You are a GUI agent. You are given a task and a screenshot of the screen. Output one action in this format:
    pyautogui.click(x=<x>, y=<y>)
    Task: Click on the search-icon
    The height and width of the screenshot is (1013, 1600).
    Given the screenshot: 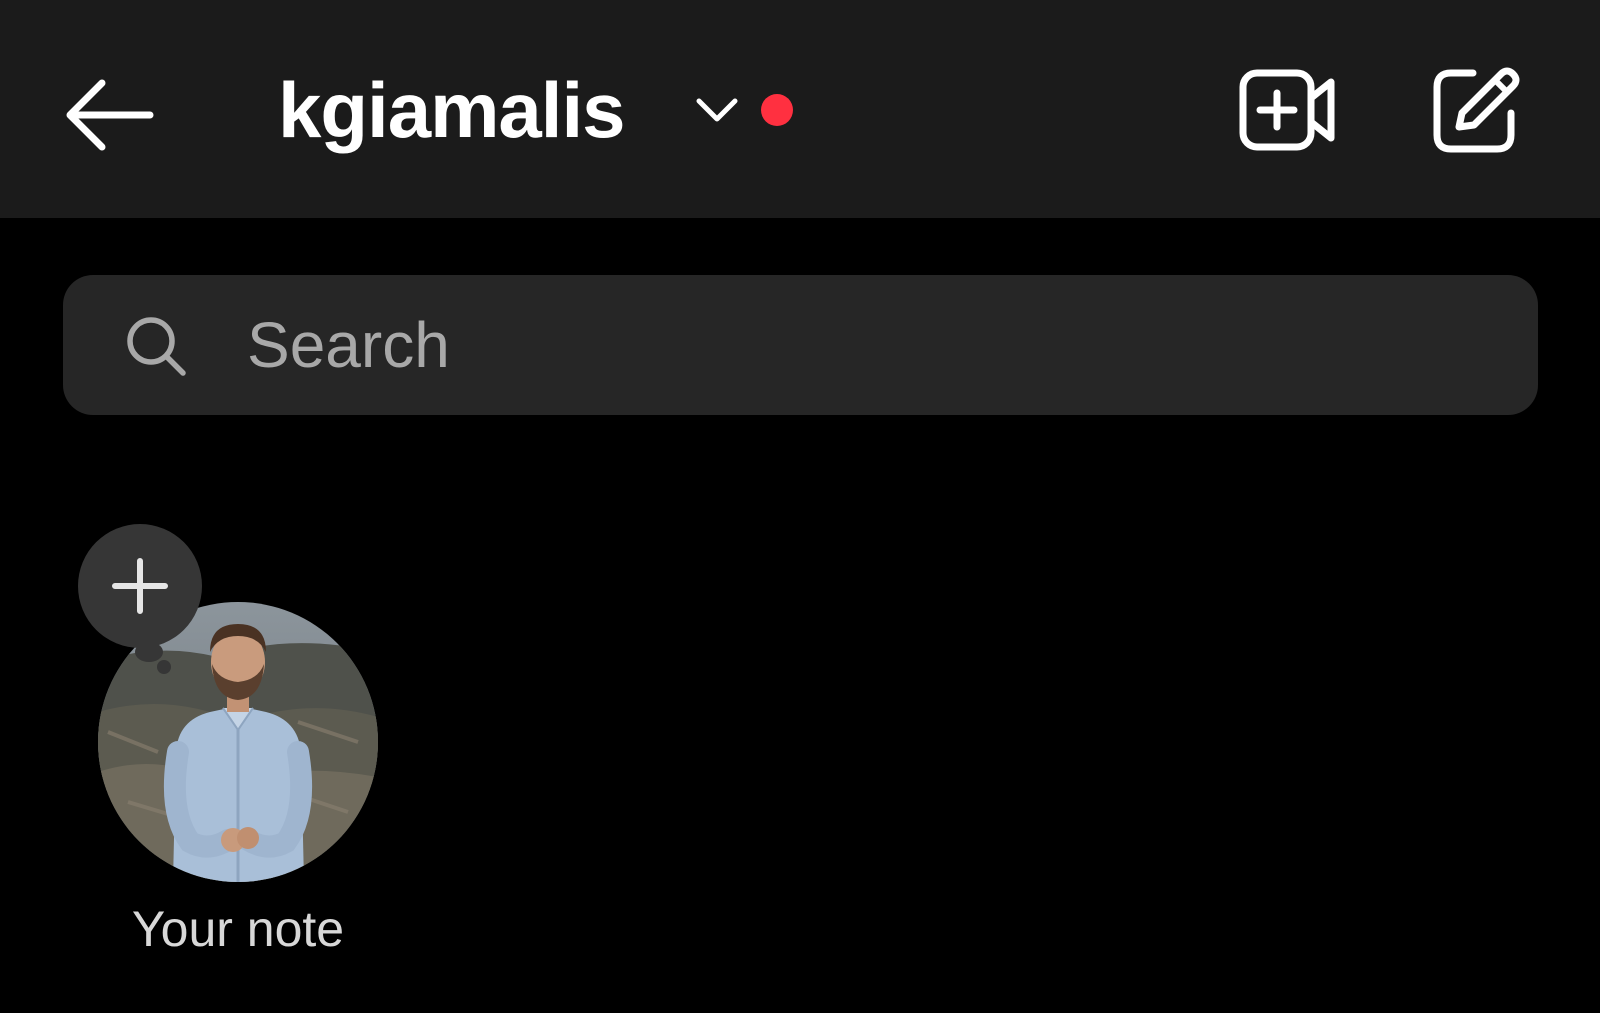 What is the action you would take?
    pyautogui.click(x=156, y=346)
    